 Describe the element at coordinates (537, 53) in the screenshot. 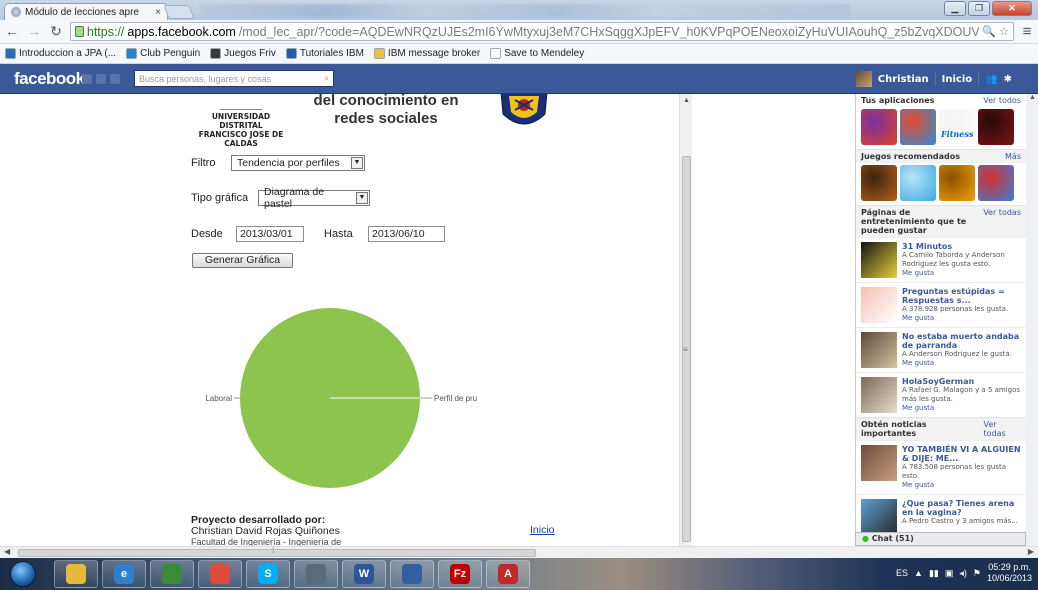

I see `bookmark-item: Save to Mendeley` at that location.